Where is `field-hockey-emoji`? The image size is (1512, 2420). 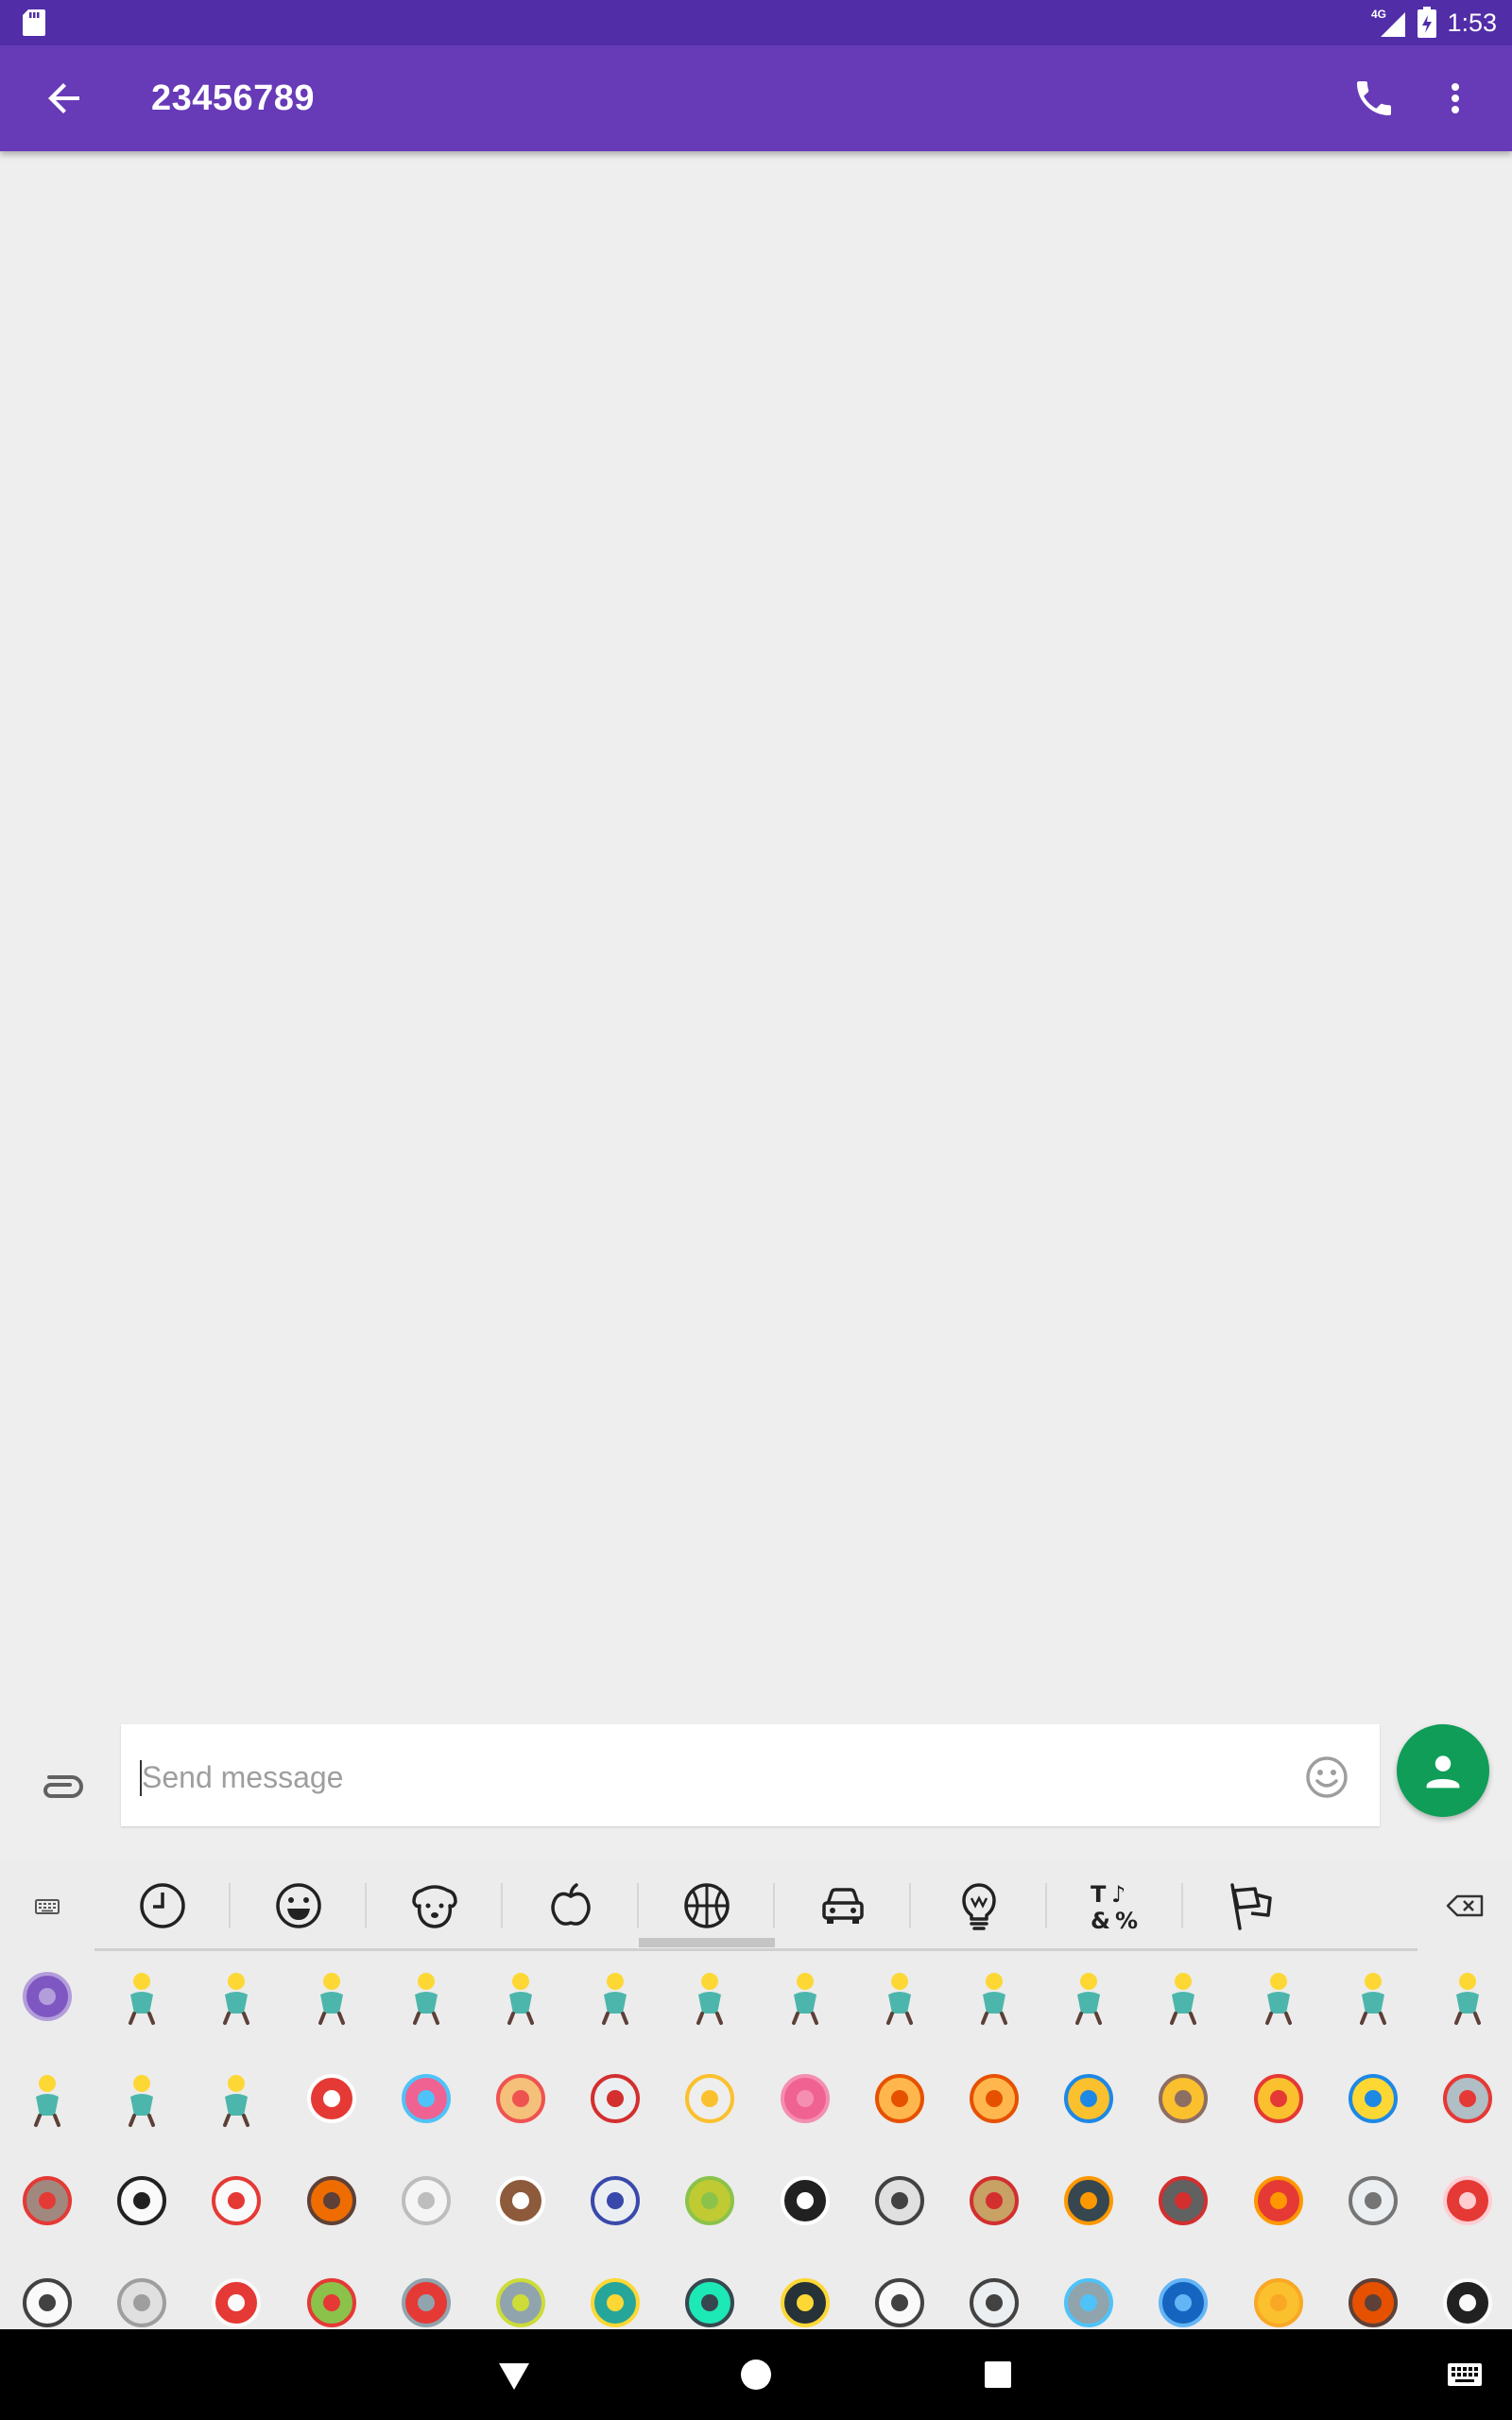
field-hockey-emoji is located at coordinates (1088, 2200).